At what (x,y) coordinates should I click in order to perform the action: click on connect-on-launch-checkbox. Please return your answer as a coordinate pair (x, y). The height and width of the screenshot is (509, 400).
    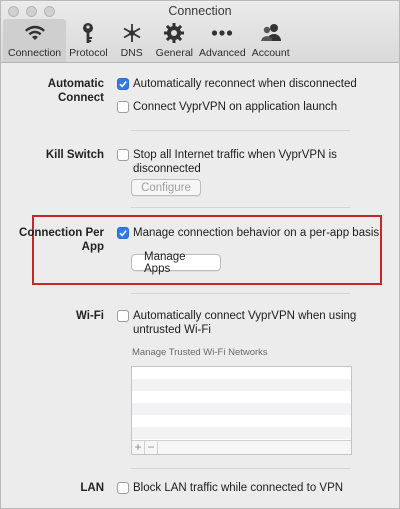
    Looking at the image, I should click on (123, 107).